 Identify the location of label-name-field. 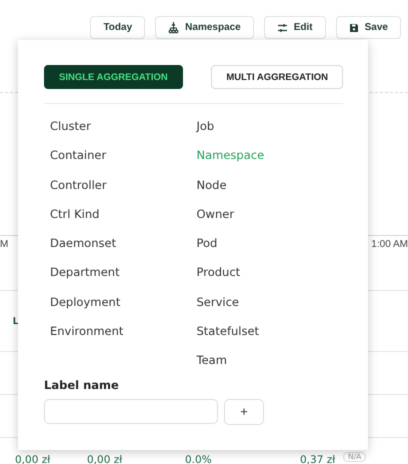
(131, 411).